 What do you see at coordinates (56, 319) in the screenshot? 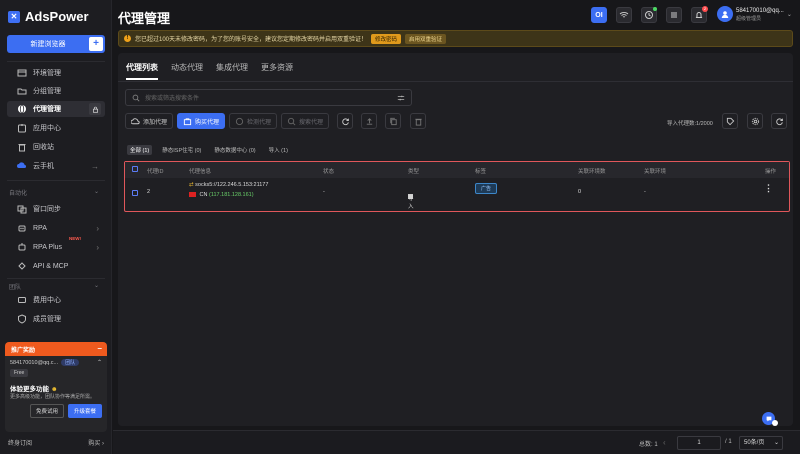
I see `sidebar-item-members: 成员管理` at bounding box center [56, 319].